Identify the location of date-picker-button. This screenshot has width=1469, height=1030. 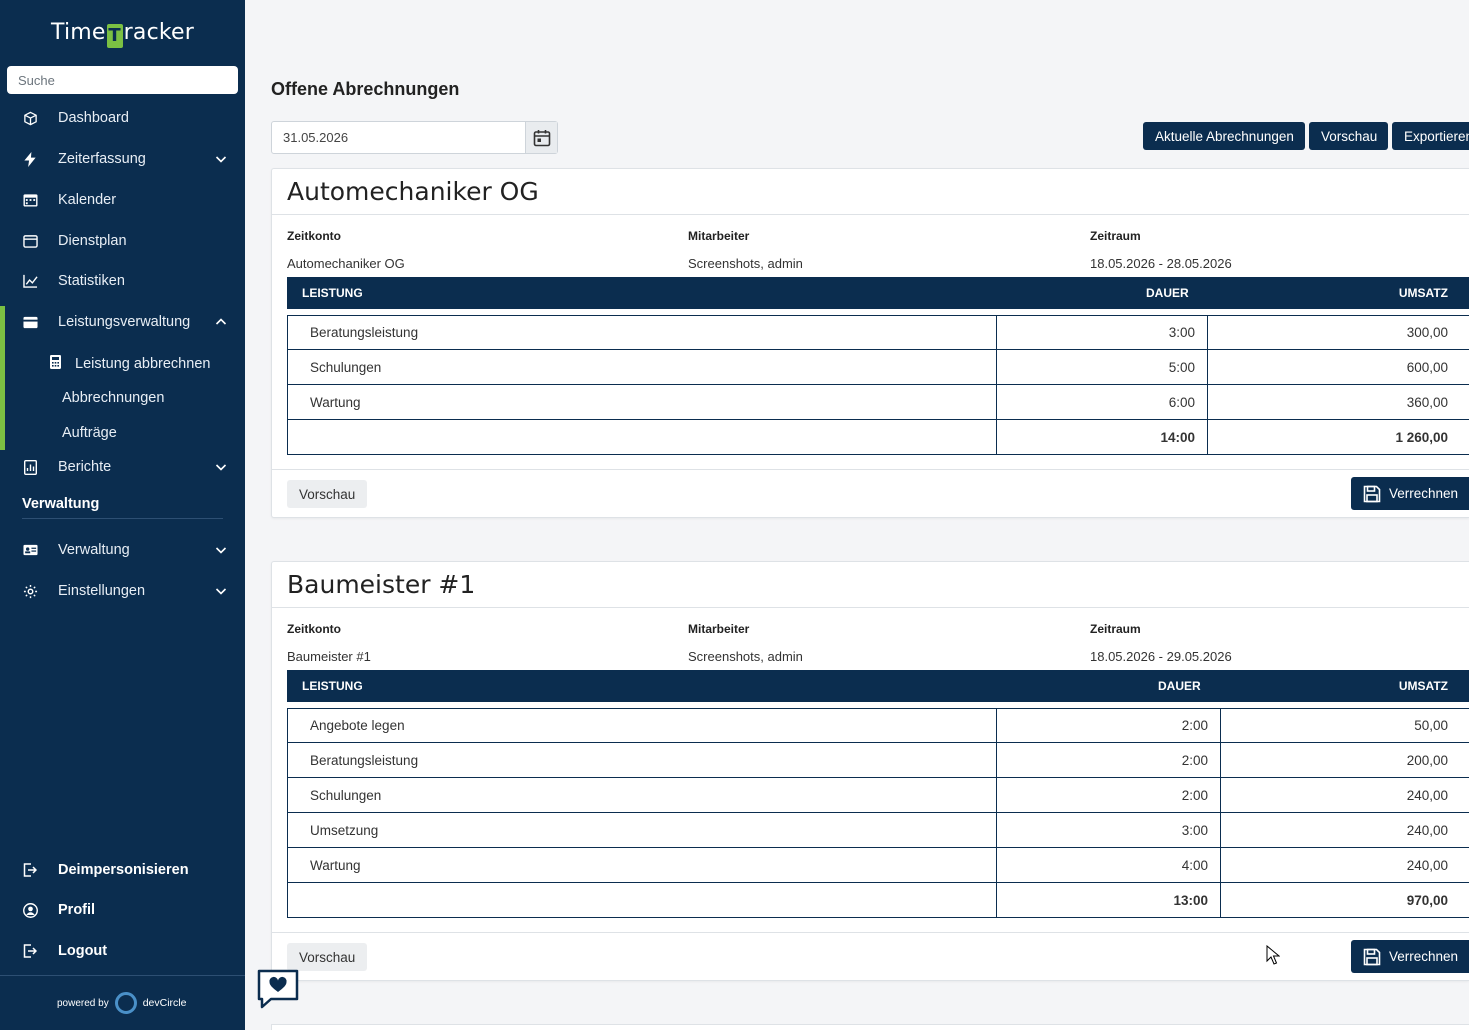
(541, 137).